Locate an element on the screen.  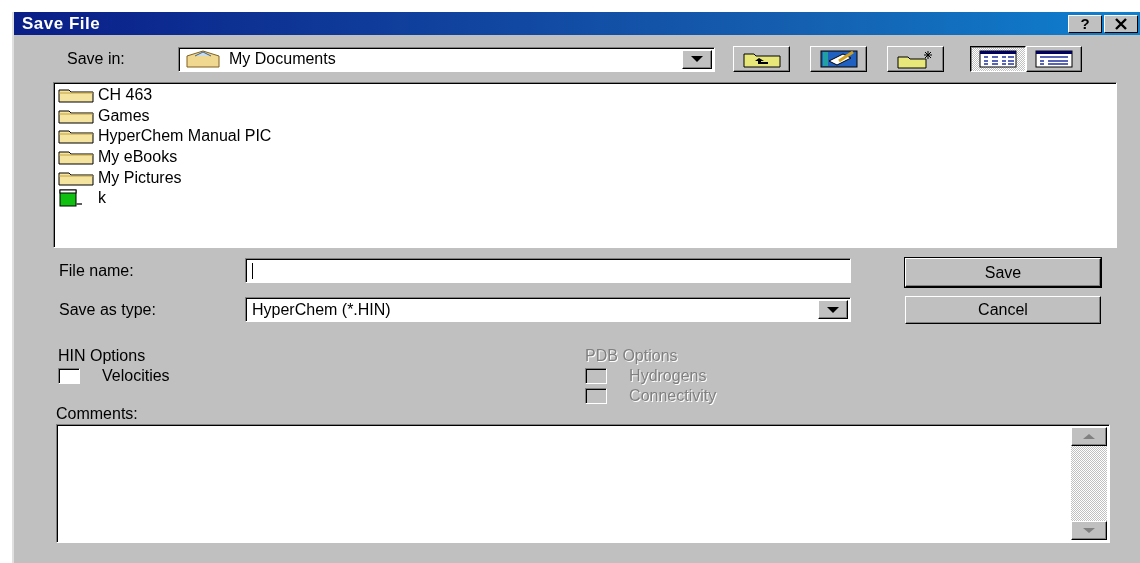
scroll-up-icon is located at coordinates (1089, 436).